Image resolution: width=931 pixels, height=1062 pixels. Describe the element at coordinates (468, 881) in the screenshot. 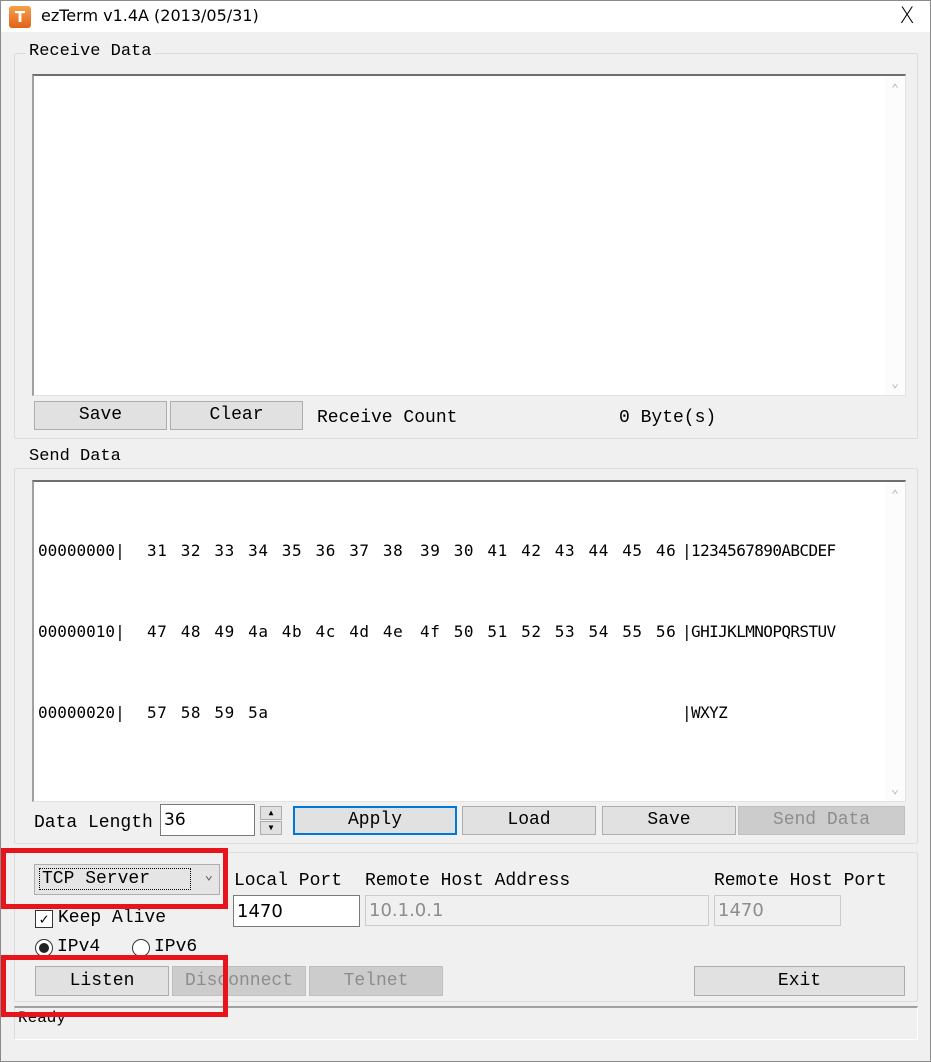

I see `remote-host-label: Remote Host Address` at that location.